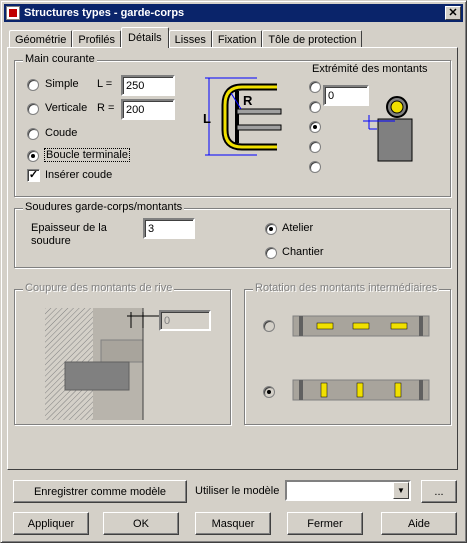 This screenshot has width=467, height=543. I want to click on help-button: Aide, so click(419, 523).